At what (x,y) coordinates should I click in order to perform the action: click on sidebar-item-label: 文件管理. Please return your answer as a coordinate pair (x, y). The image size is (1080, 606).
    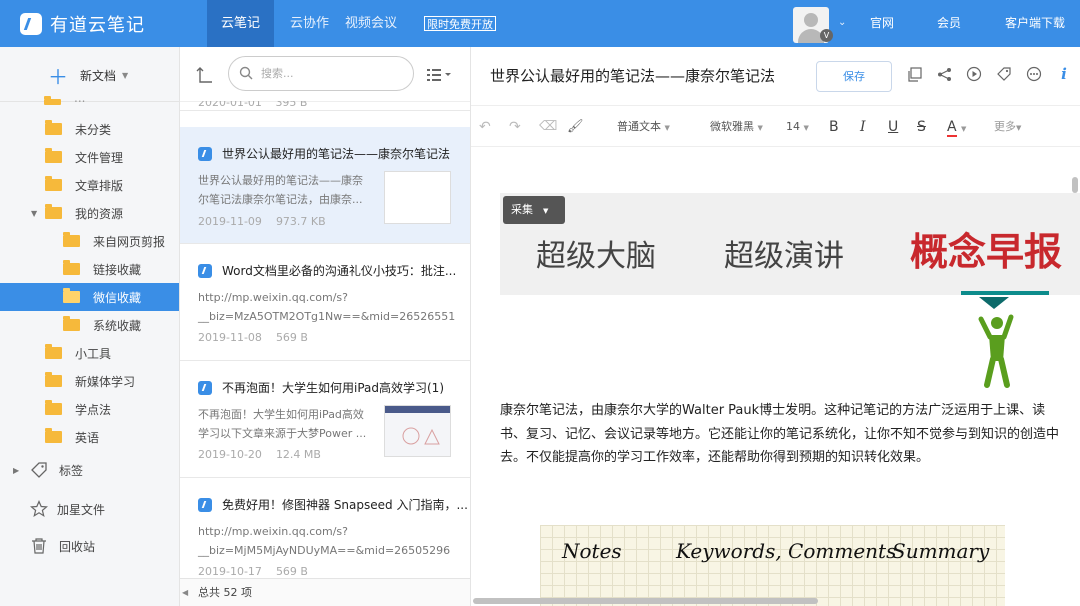
    Looking at the image, I should click on (99, 157).